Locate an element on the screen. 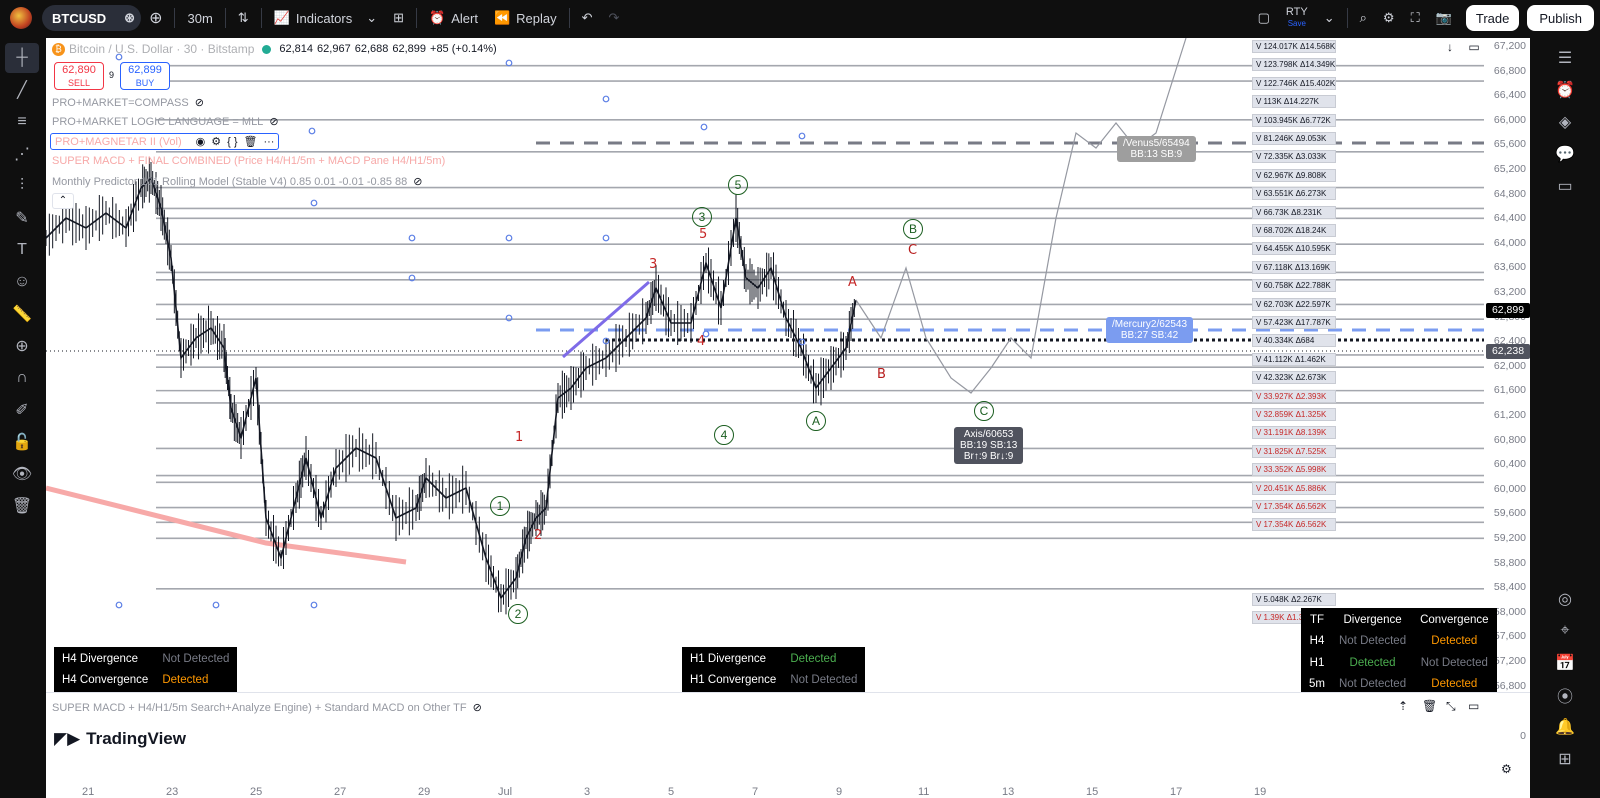 The height and width of the screenshot is (798, 1600). replay-button: ⏪ Replay is located at coordinates (525, 18).